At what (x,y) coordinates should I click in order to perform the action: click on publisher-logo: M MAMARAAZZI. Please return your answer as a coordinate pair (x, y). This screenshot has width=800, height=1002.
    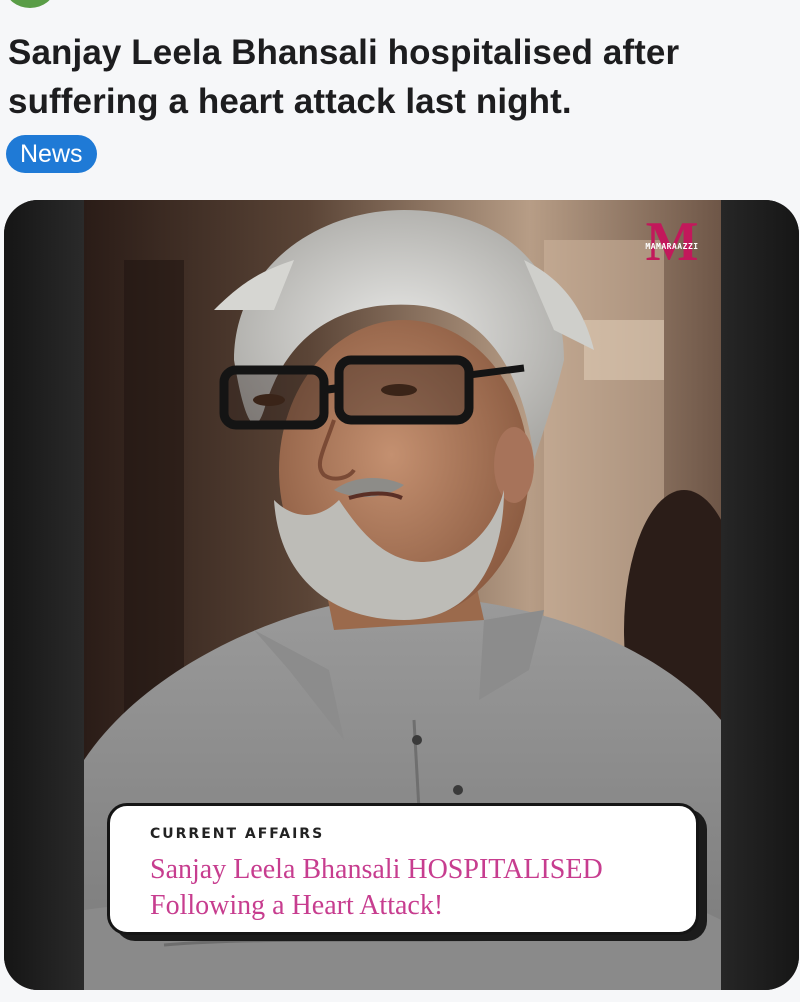
    Looking at the image, I should click on (672, 242).